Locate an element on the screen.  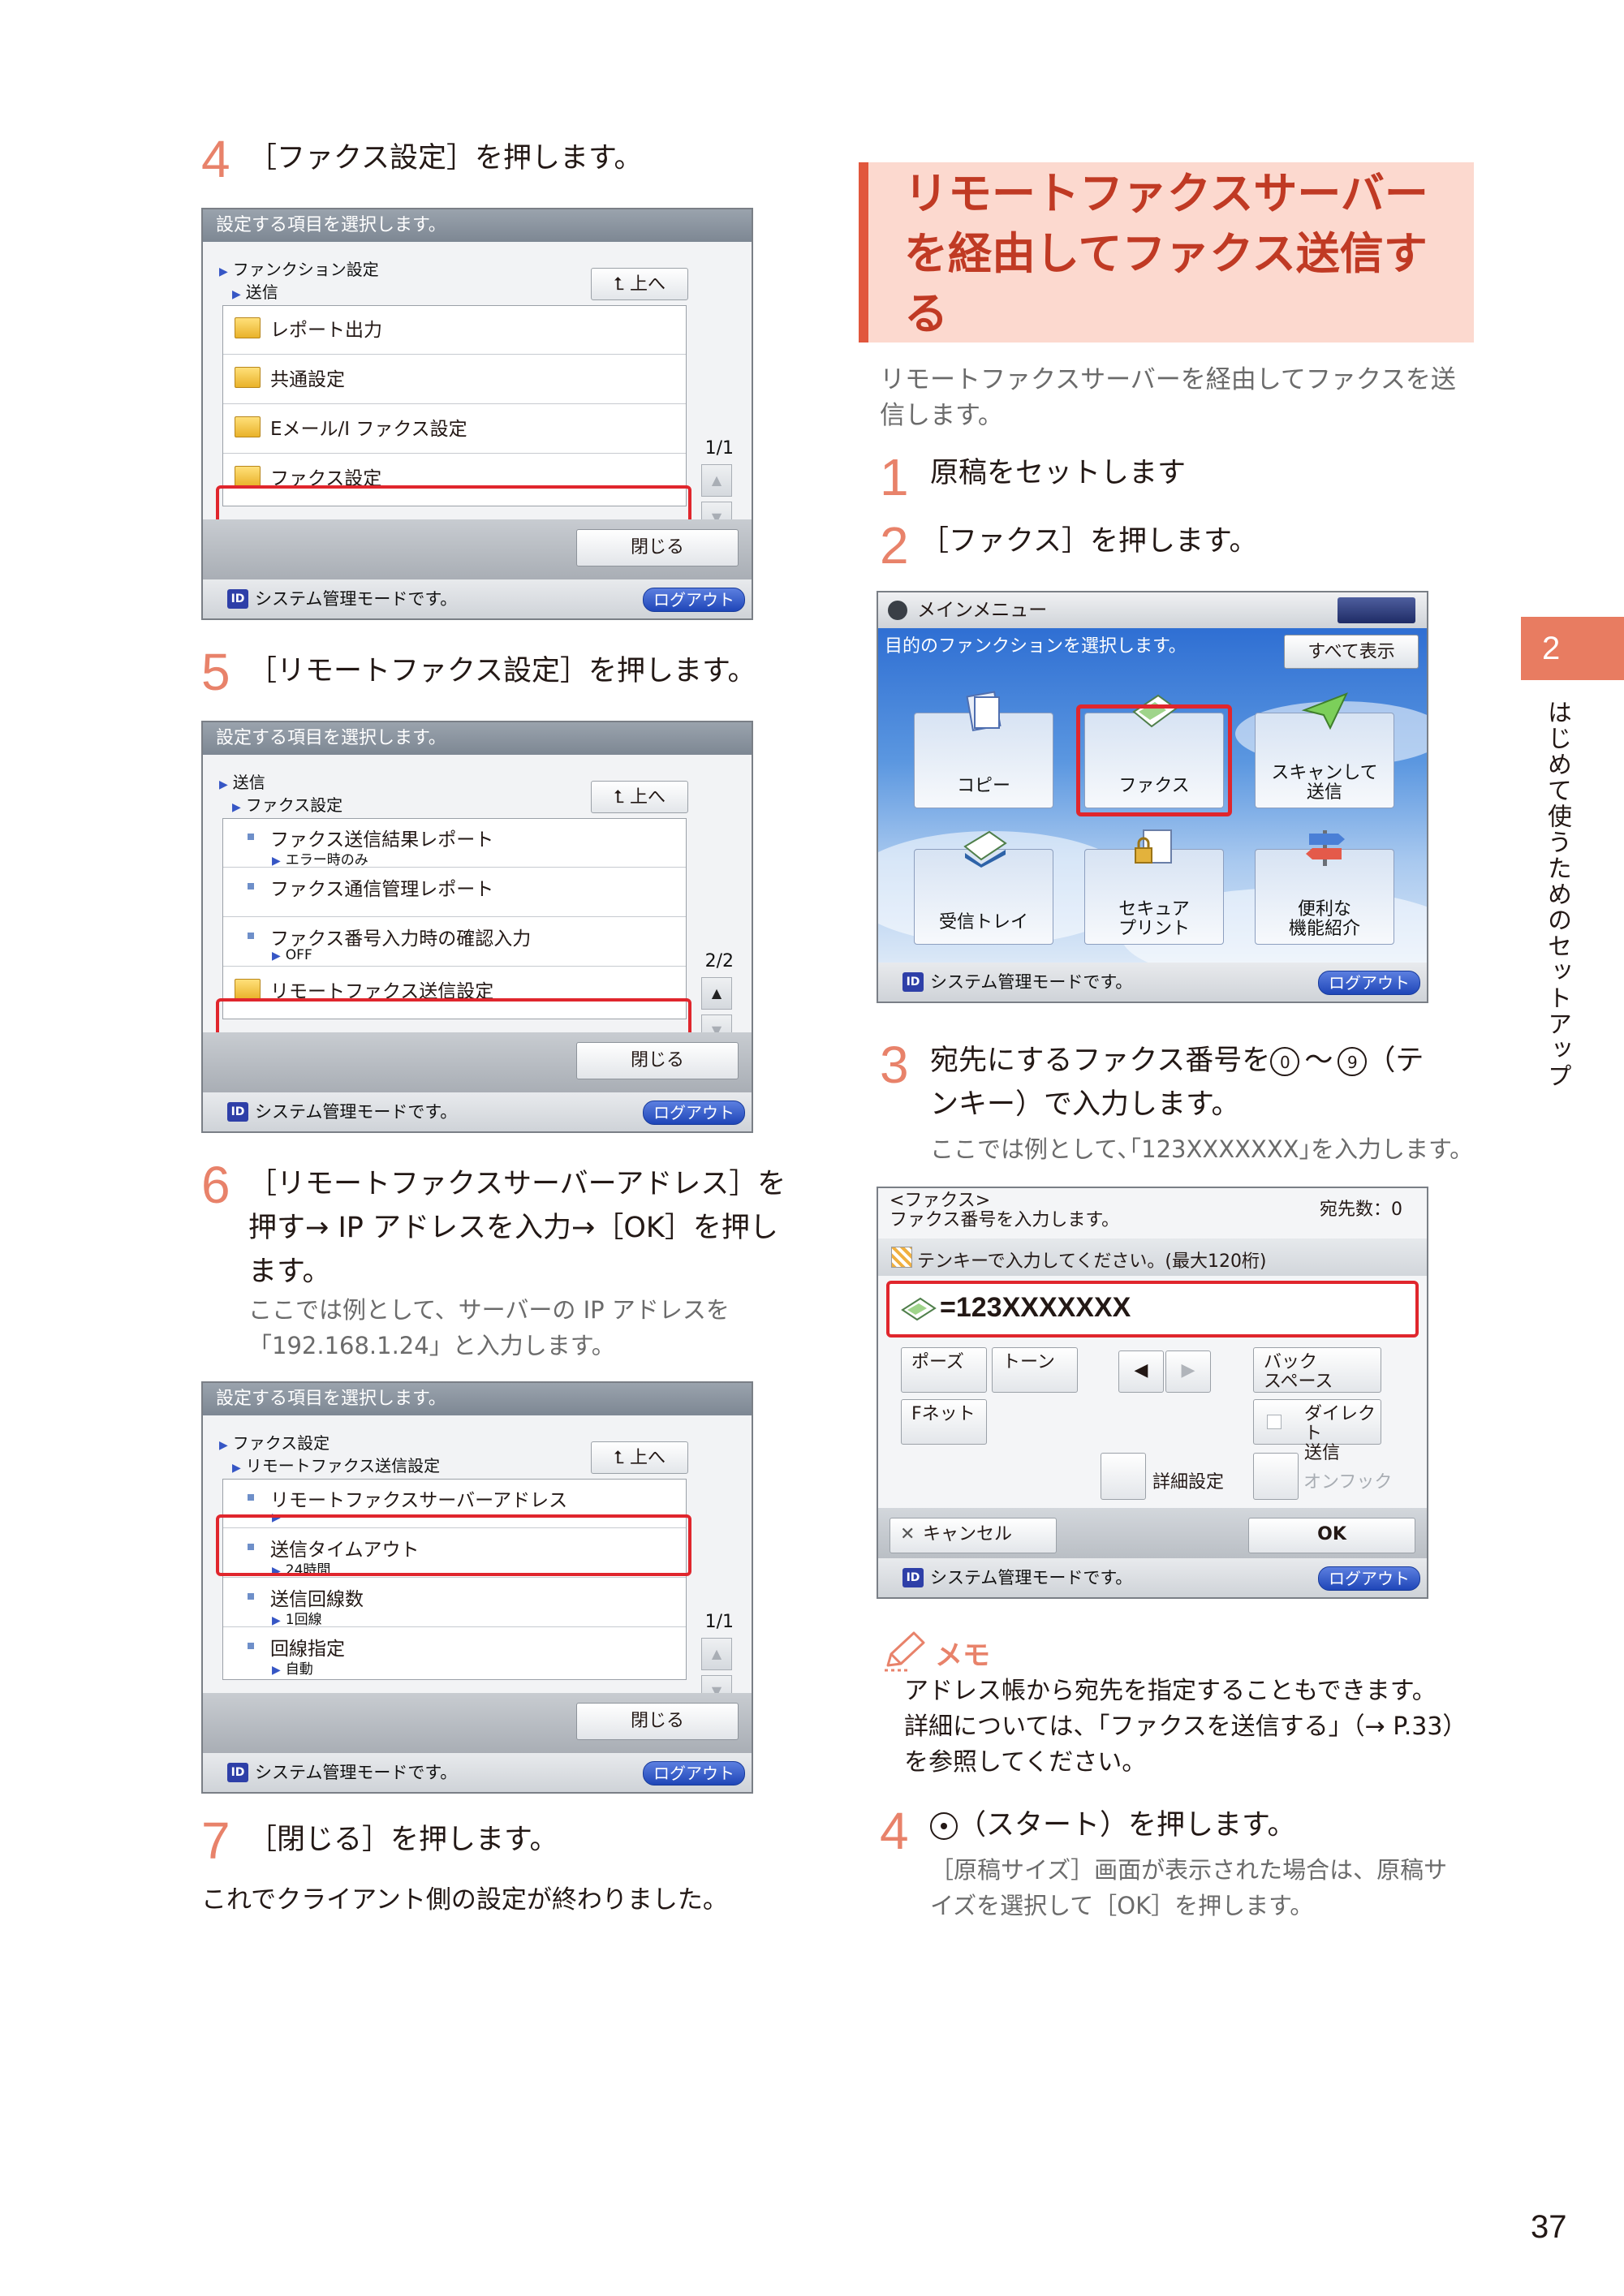
chapter-tab: 2 is located at coordinates (1573, 649).